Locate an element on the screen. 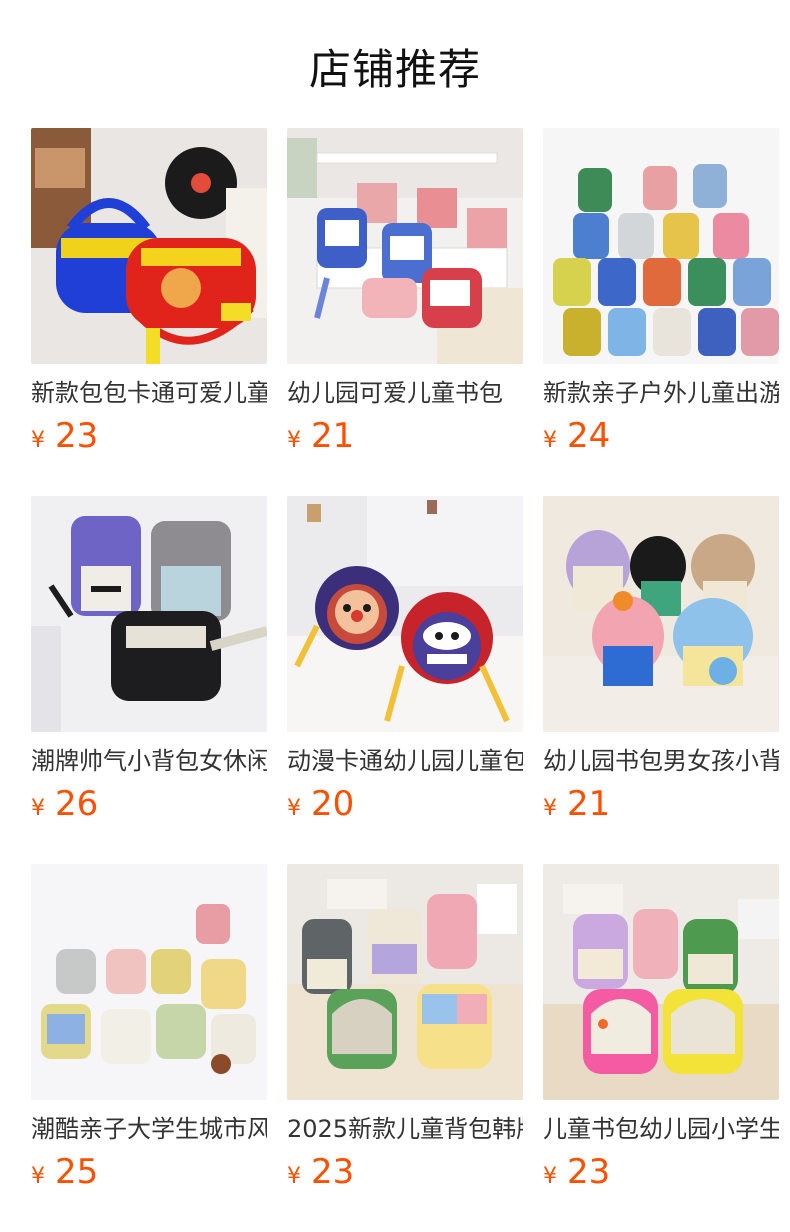  product-card: 动漫卡通幼儿园儿童包 ¥ 20 is located at coordinates (405, 680).